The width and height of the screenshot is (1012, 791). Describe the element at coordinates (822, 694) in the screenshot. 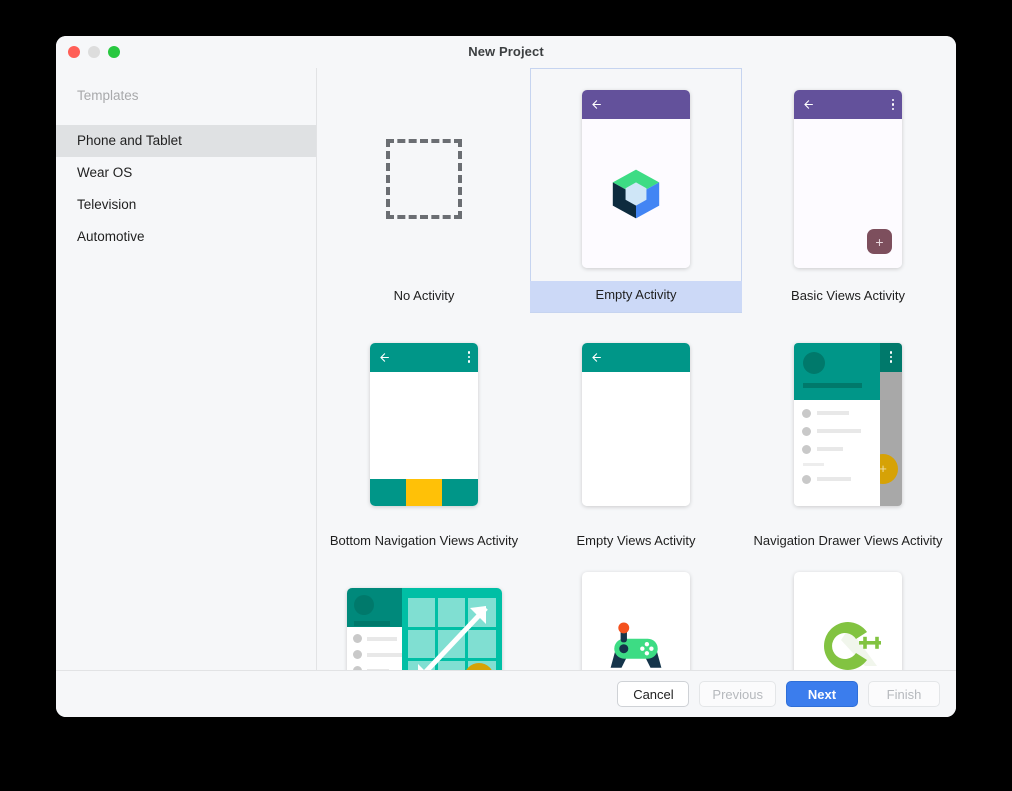

I see `next-button: Next` at that location.